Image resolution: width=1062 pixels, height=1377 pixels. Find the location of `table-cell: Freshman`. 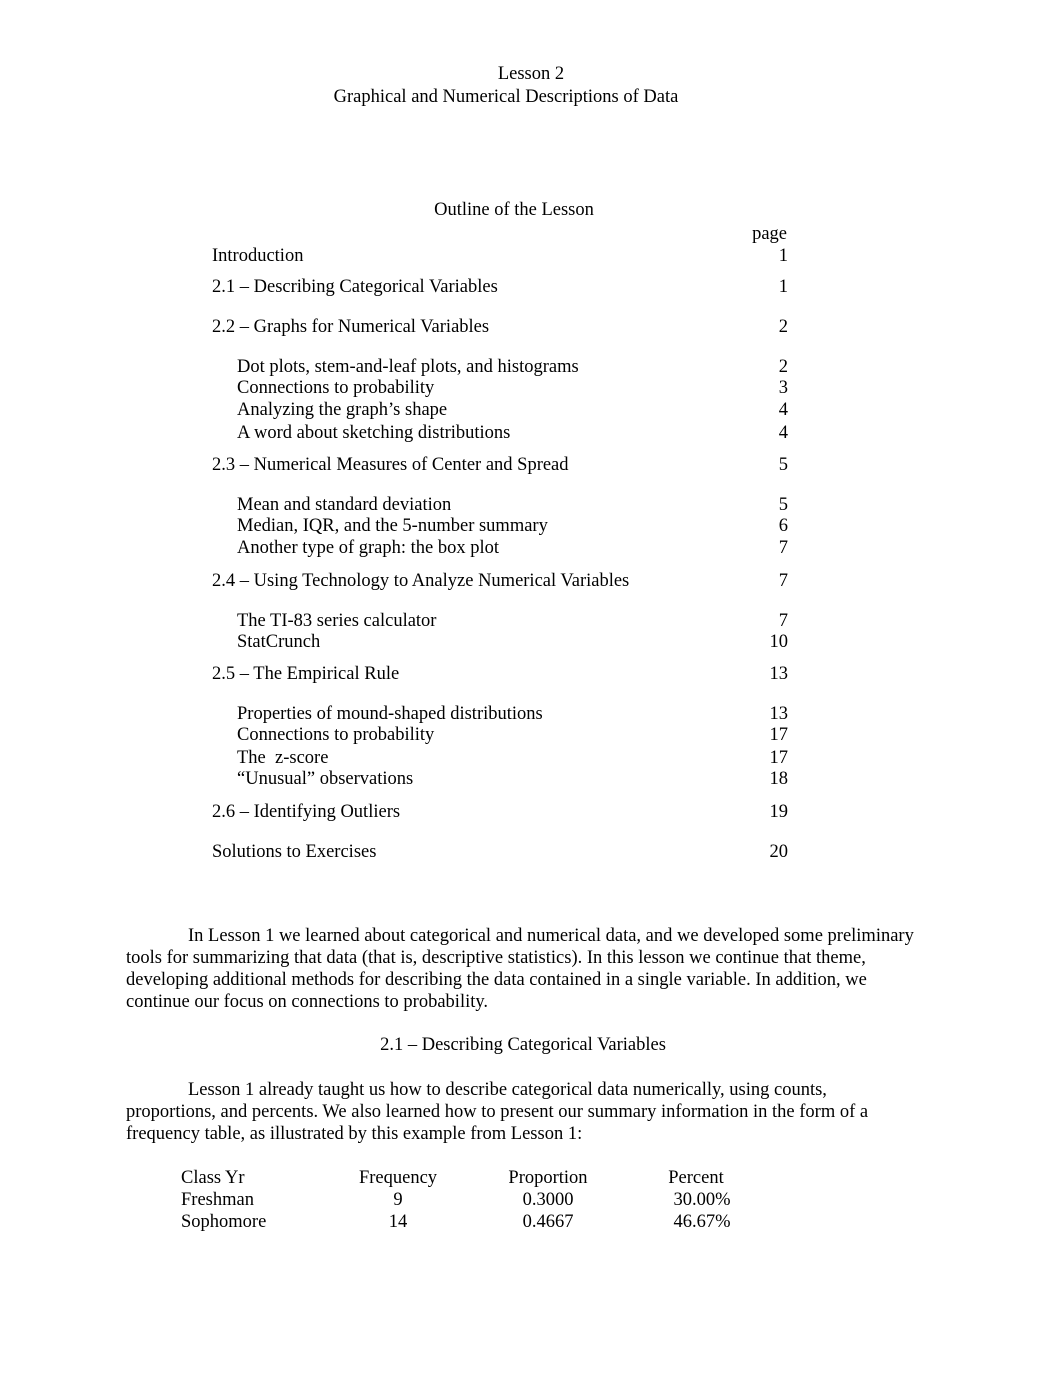

table-cell: Freshman is located at coordinates (217, 1200).